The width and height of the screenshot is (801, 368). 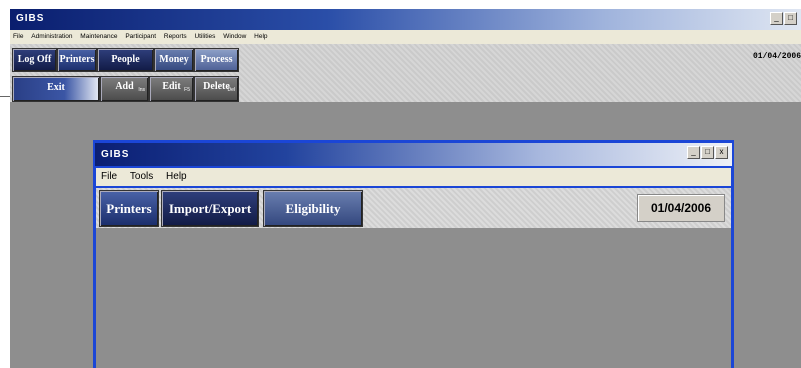 I want to click on eligibility-button: Eligibility, so click(x=313, y=208).